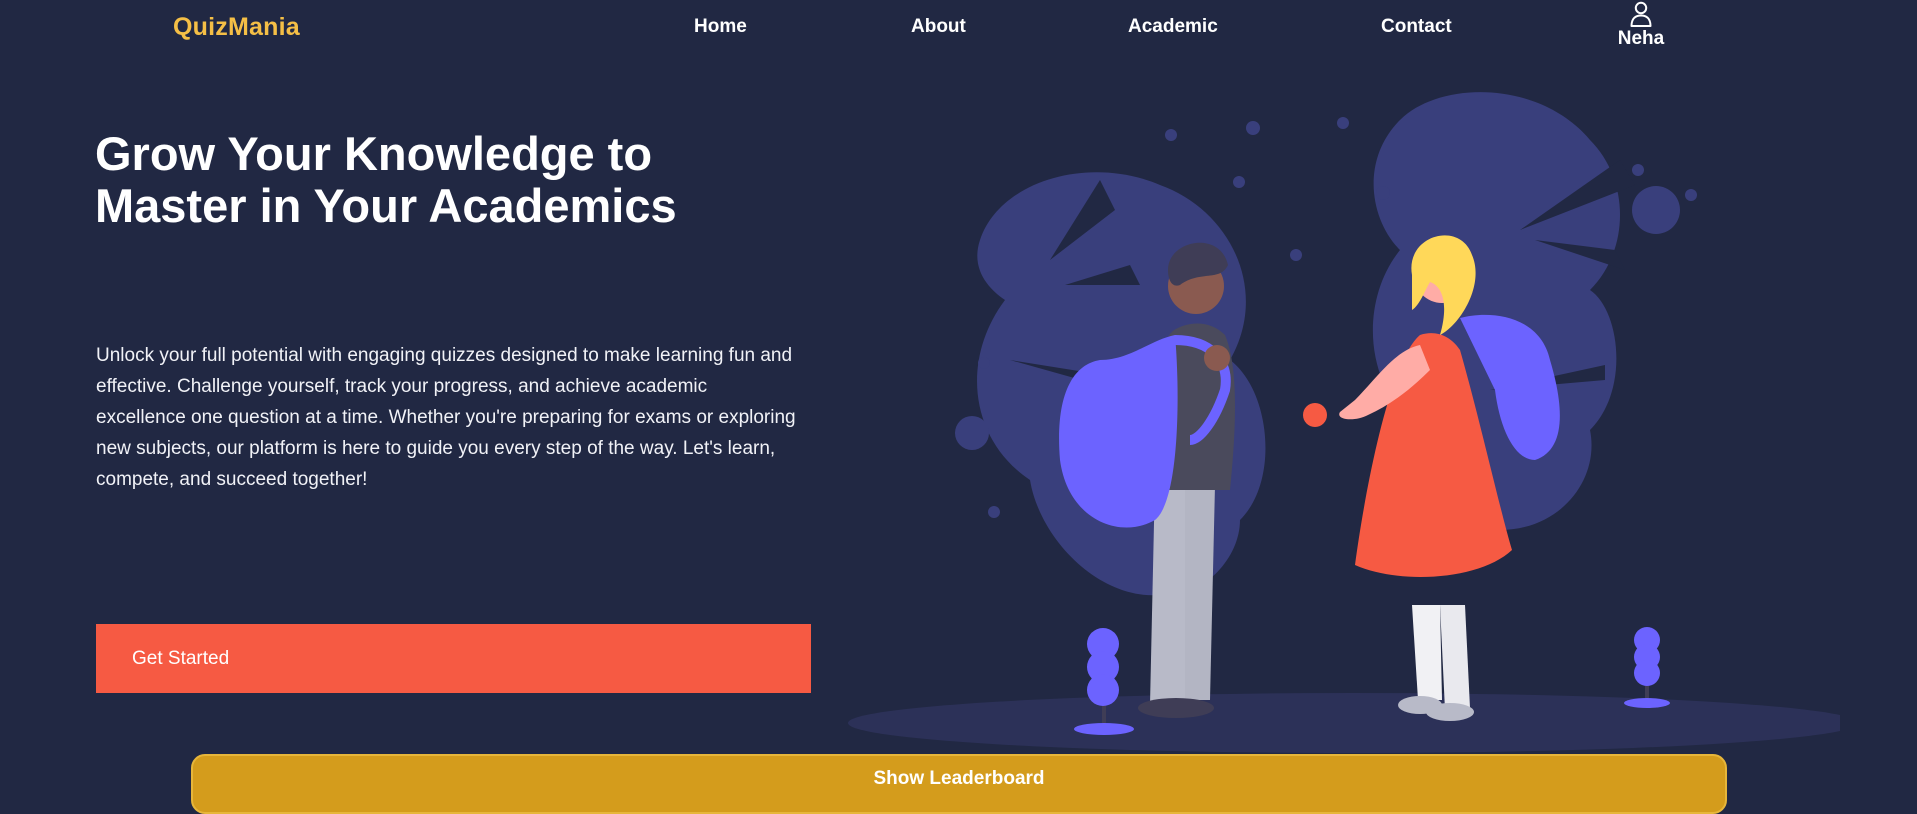  Describe the element at coordinates (453, 658) in the screenshot. I see `get-started-button: Get Started` at that location.